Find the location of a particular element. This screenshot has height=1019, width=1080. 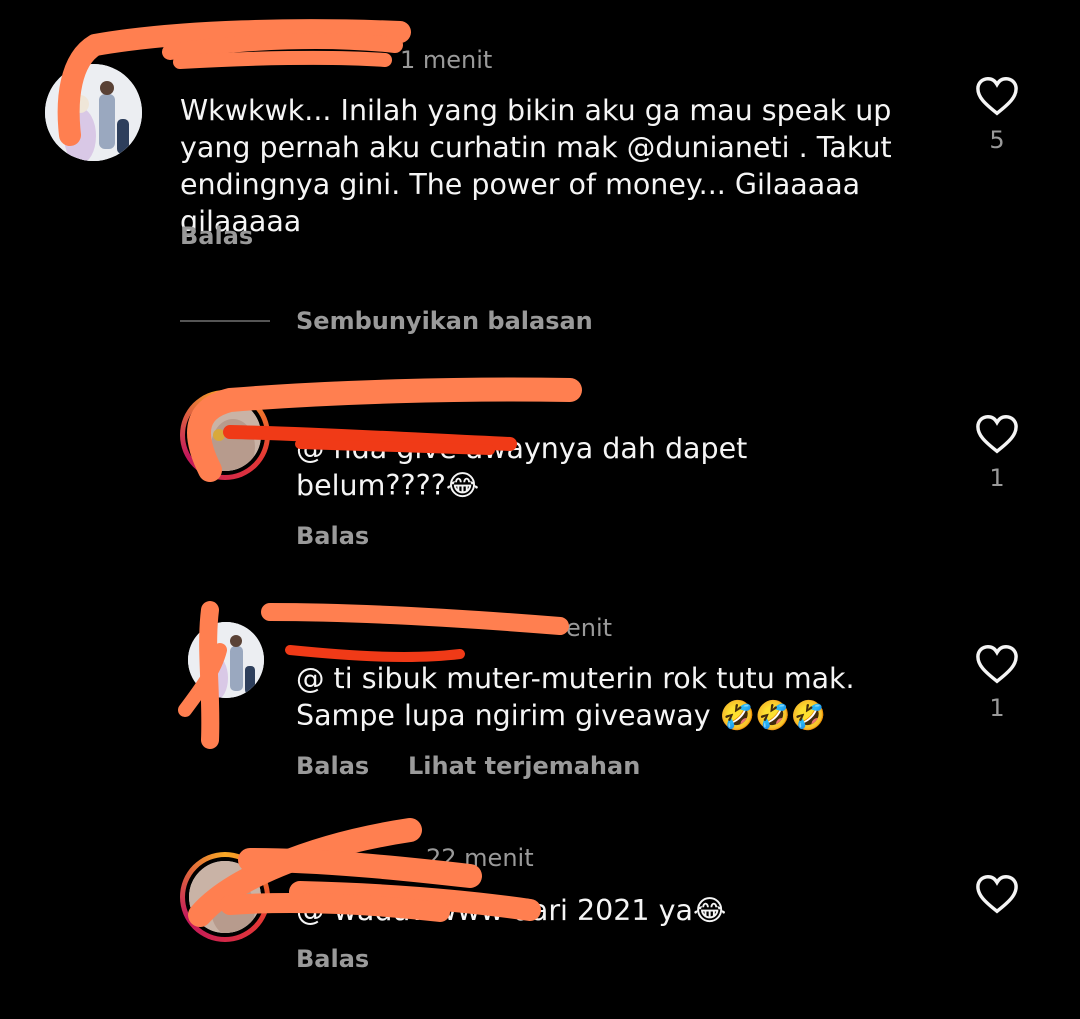

like-count: 5 is located at coordinates (997, 140).